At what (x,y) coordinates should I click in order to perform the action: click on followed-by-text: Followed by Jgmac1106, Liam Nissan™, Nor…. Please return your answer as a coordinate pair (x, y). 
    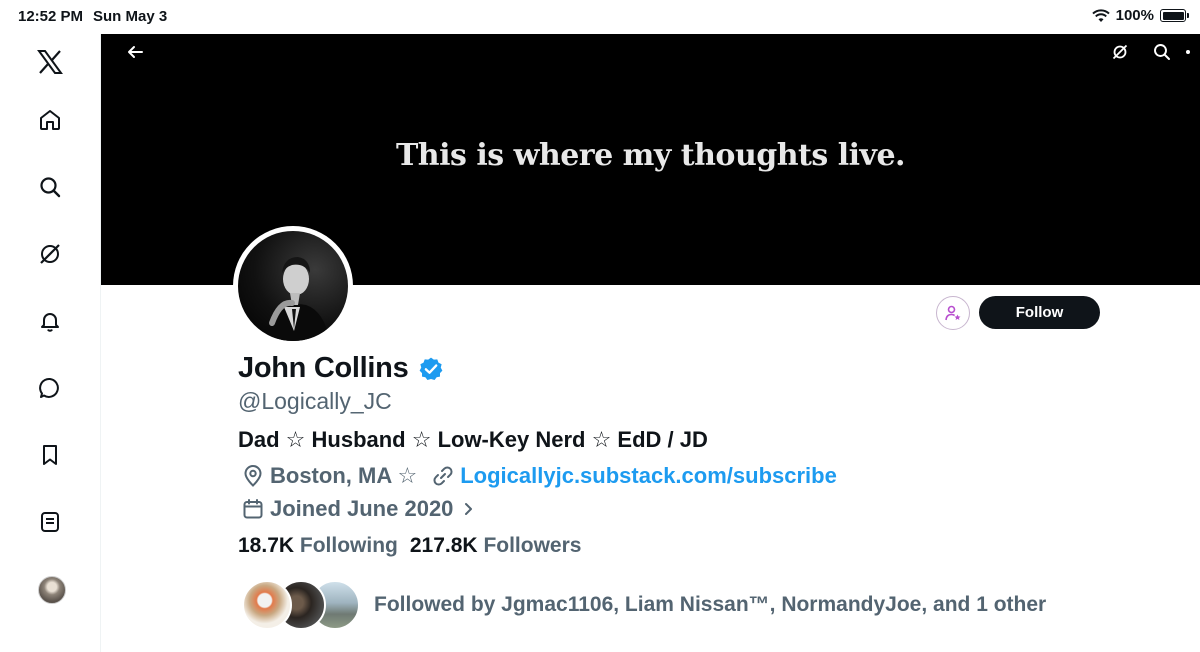
    Looking at the image, I should click on (710, 604).